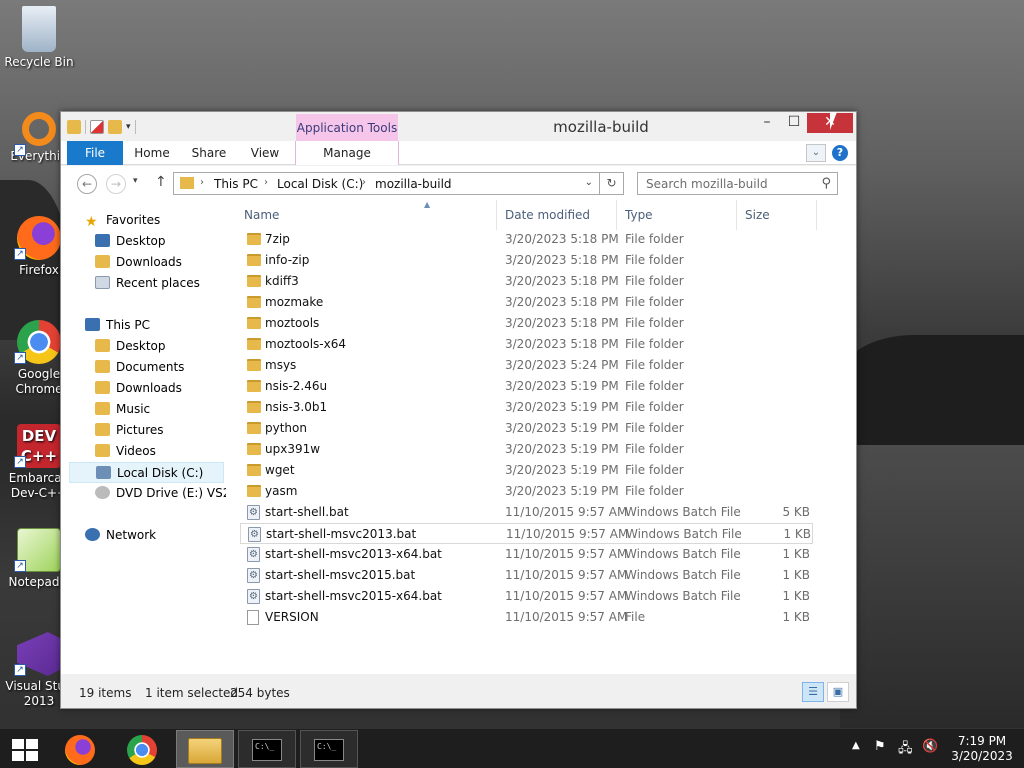  I want to click on tab-view: View, so click(265, 153).